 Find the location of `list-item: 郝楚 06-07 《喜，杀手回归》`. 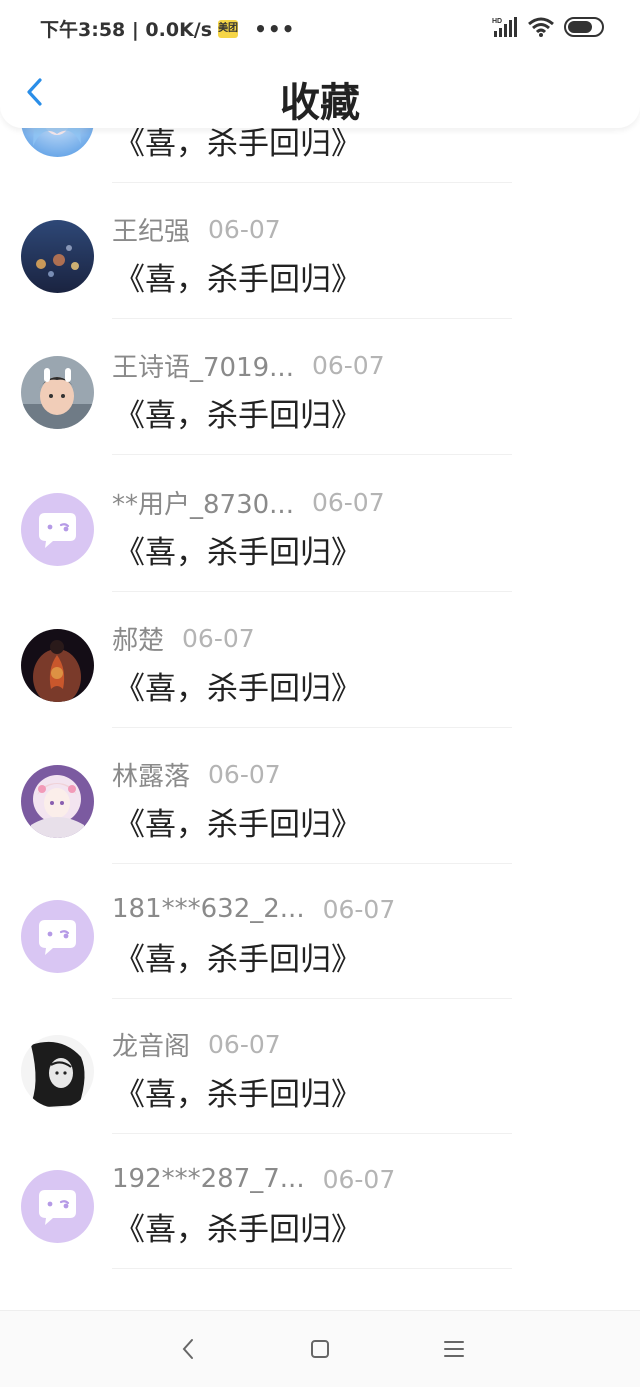

list-item: 郝楚 06-07 《喜，杀手回归》 is located at coordinates (320, 658).